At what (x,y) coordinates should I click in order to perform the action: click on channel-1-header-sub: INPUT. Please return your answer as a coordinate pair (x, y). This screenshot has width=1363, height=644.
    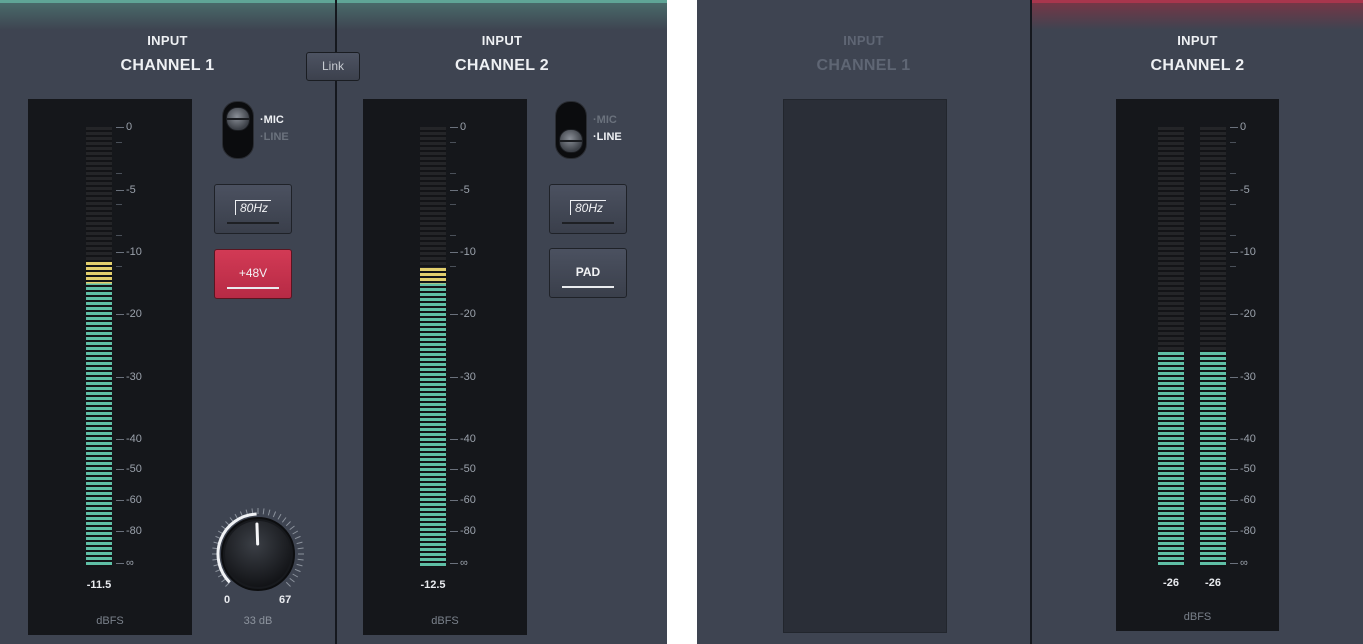
    Looking at the image, I should click on (863, 40).